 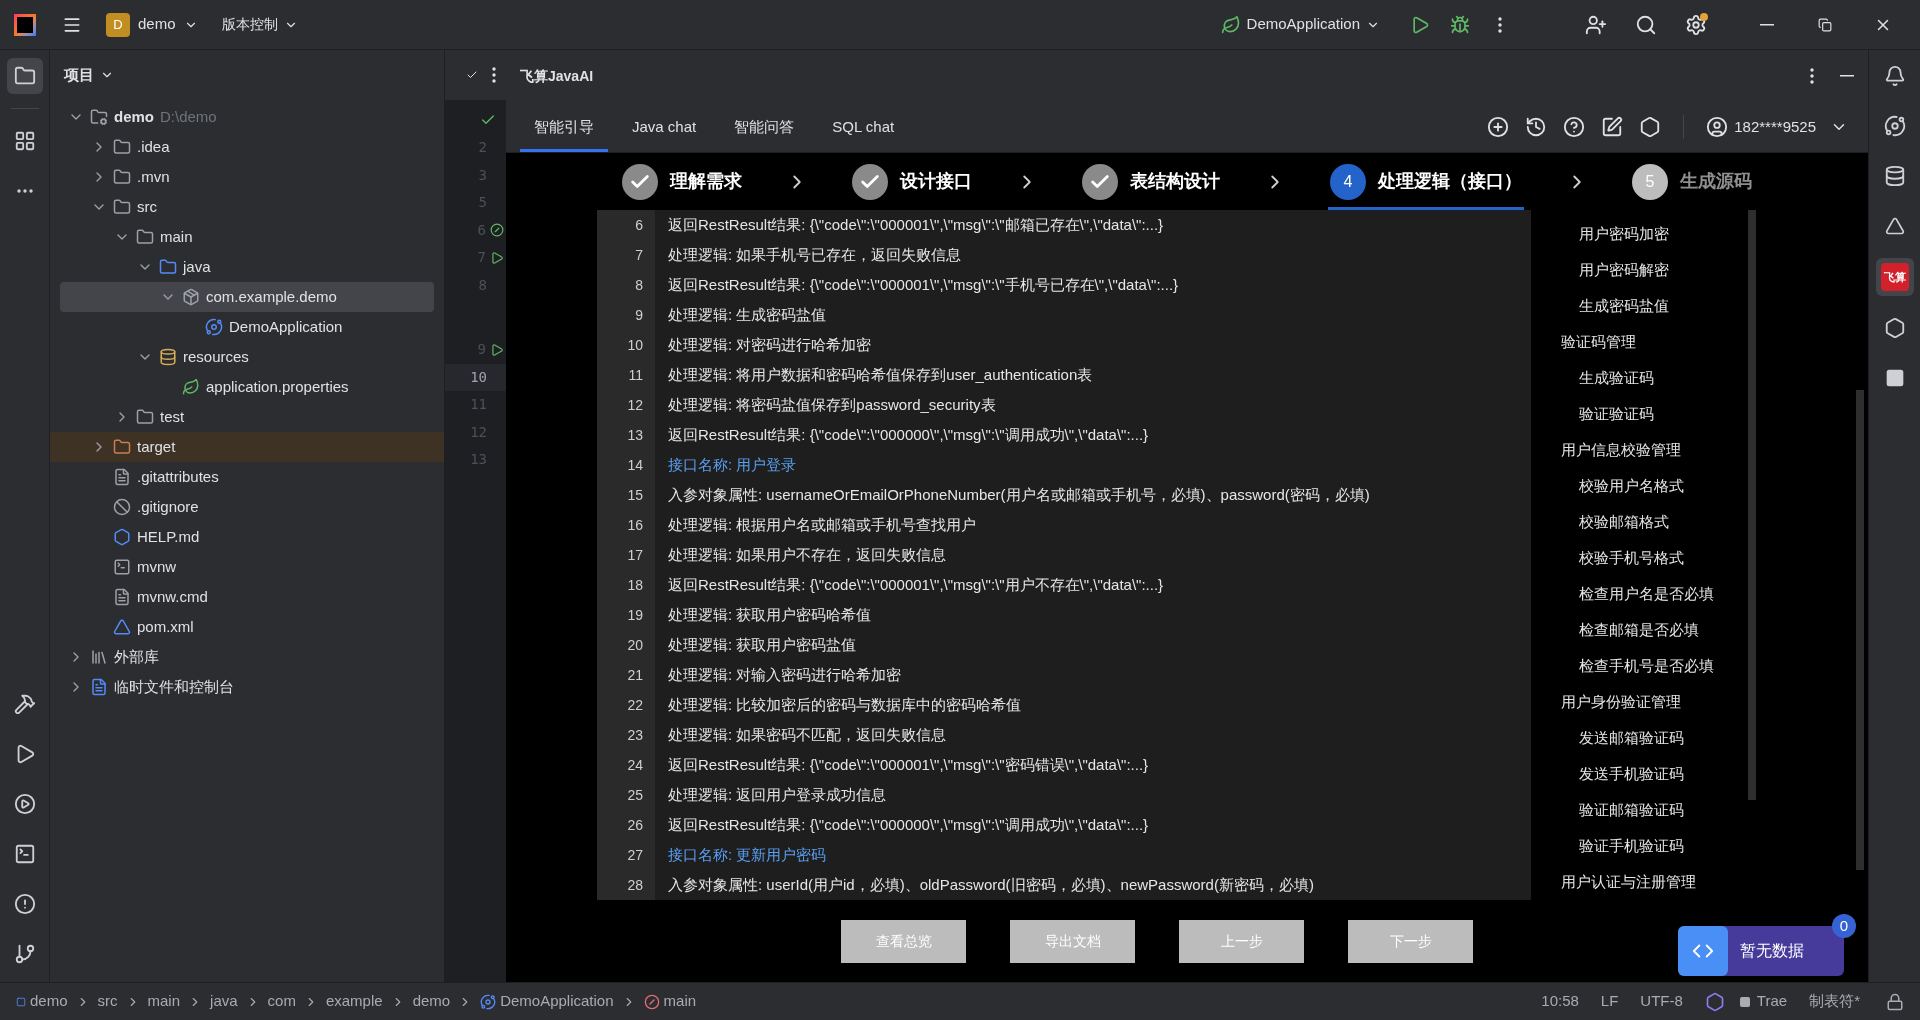 What do you see at coordinates (354, 1001) in the screenshot?
I see `breadcrumb: example` at bounding box center [354, 1001].